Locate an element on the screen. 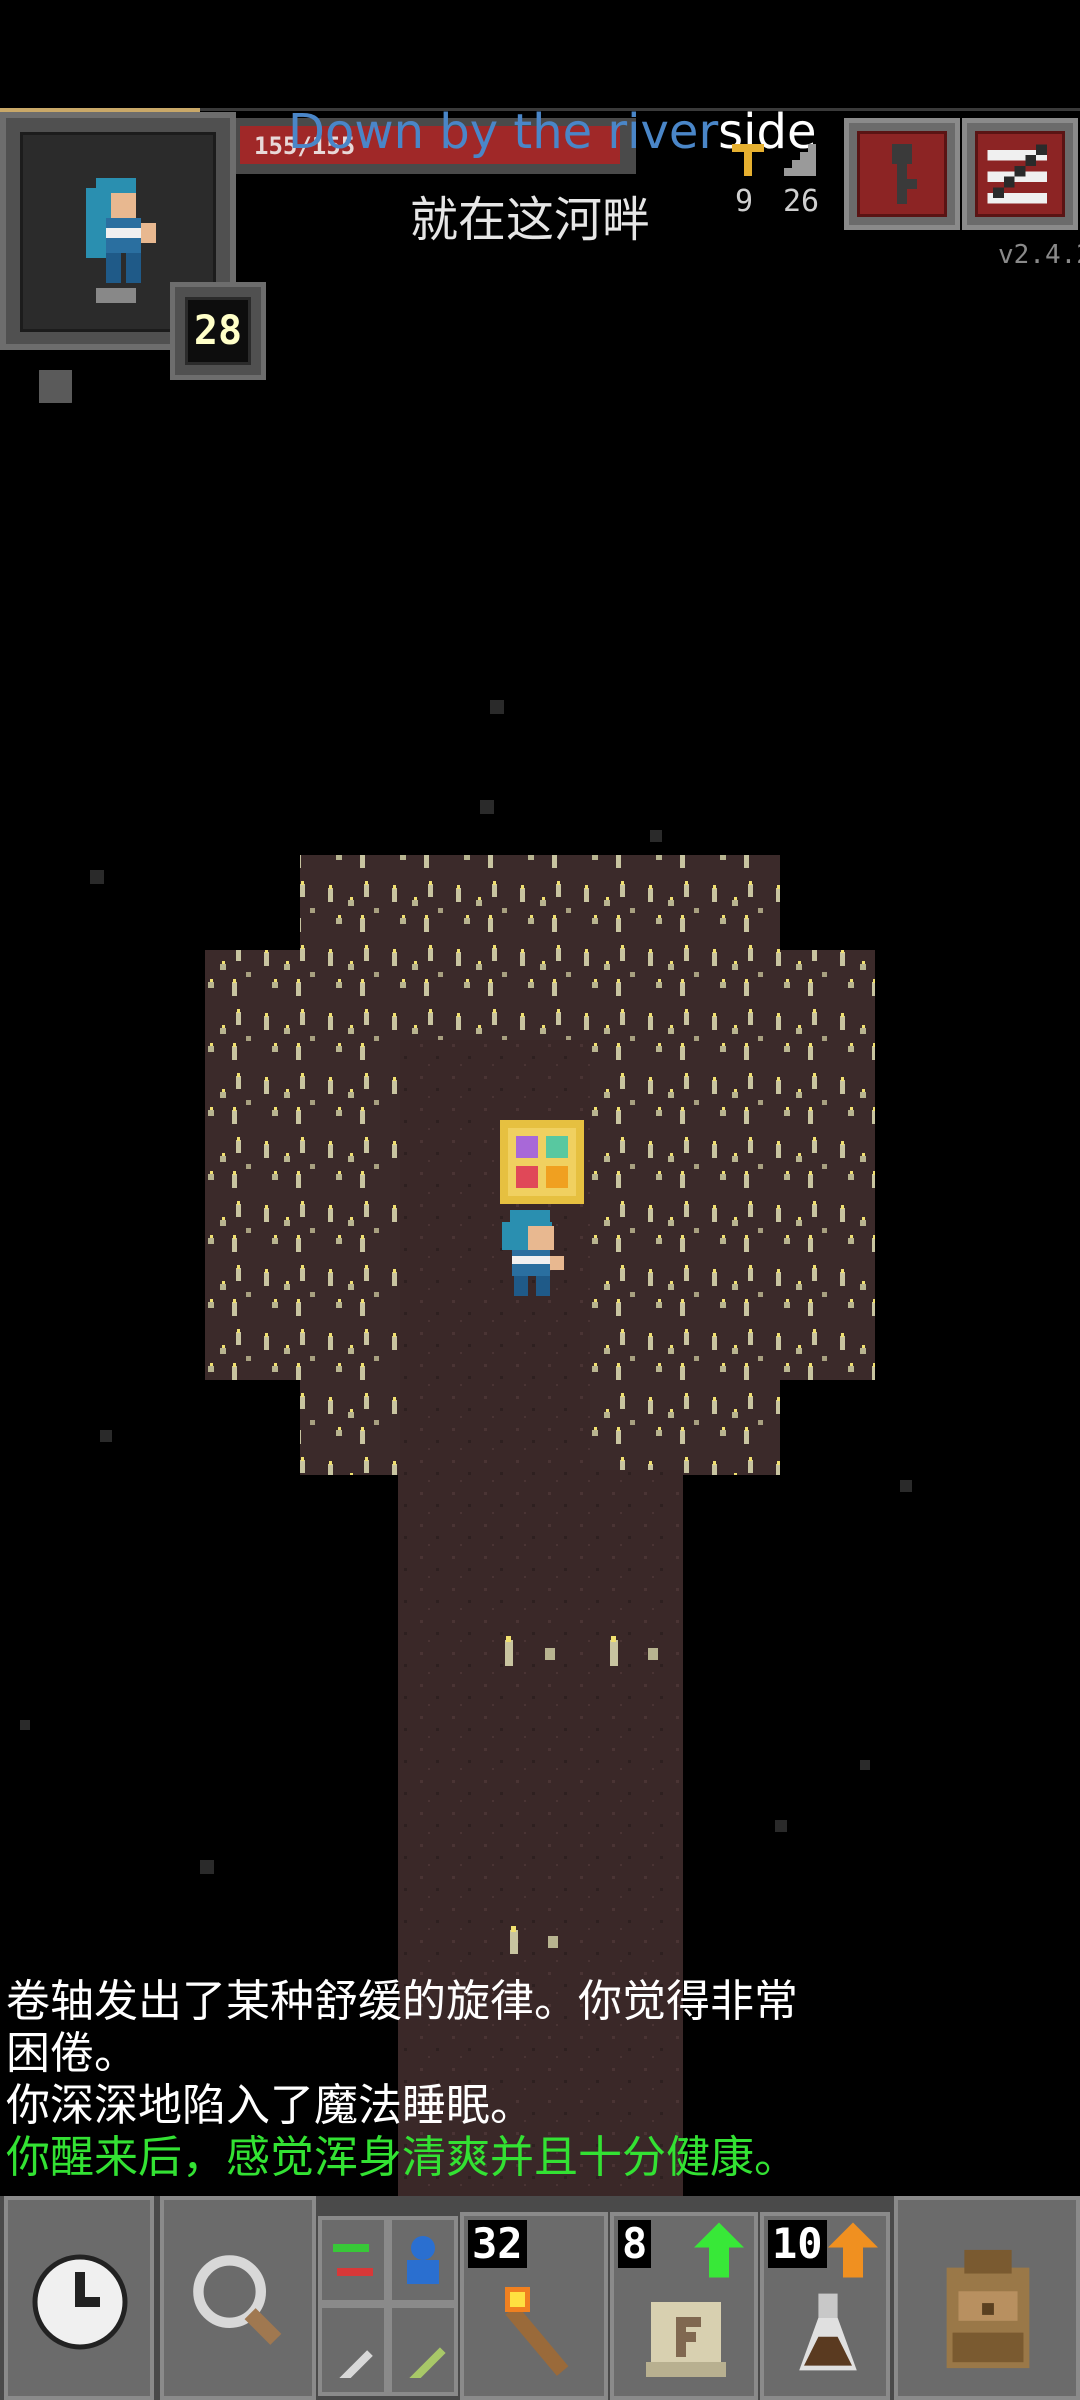  quickslot-potion: 10 is located at coordinates (825, 2306).